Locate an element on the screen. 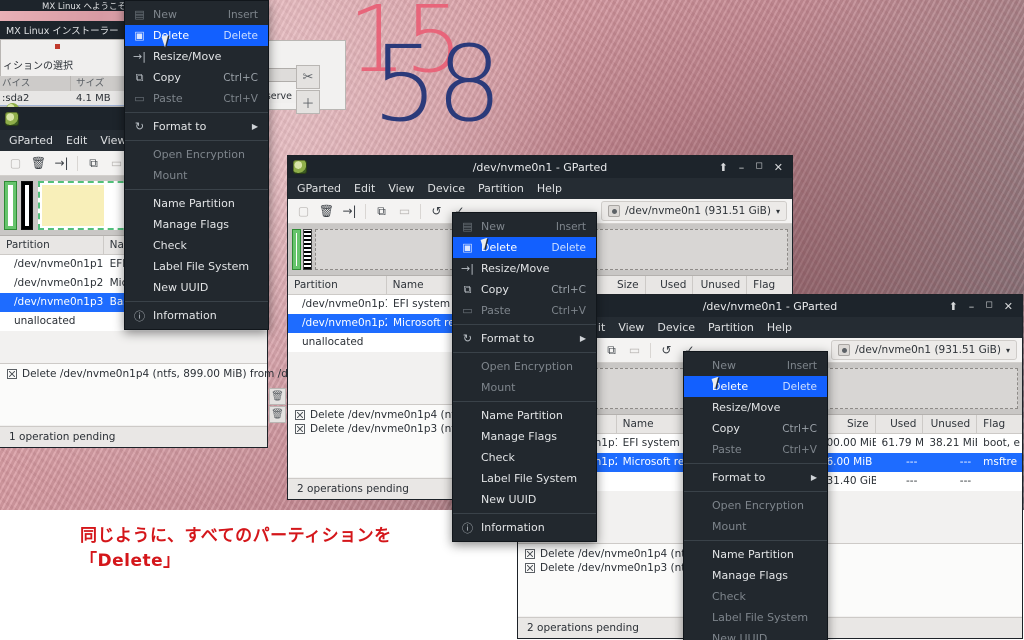 The width and height of the screenshot is (1024, 640). mid-titlebar: /dev/nvme0n1 - GParted ⬆ – ◻ ✕ is located at coordinates (540, 167).